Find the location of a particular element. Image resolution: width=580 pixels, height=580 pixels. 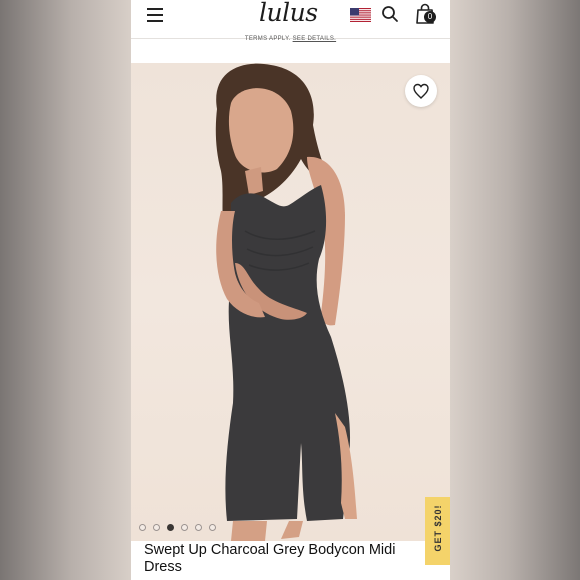

us-flag-icon is located at coordinates (360, 15).